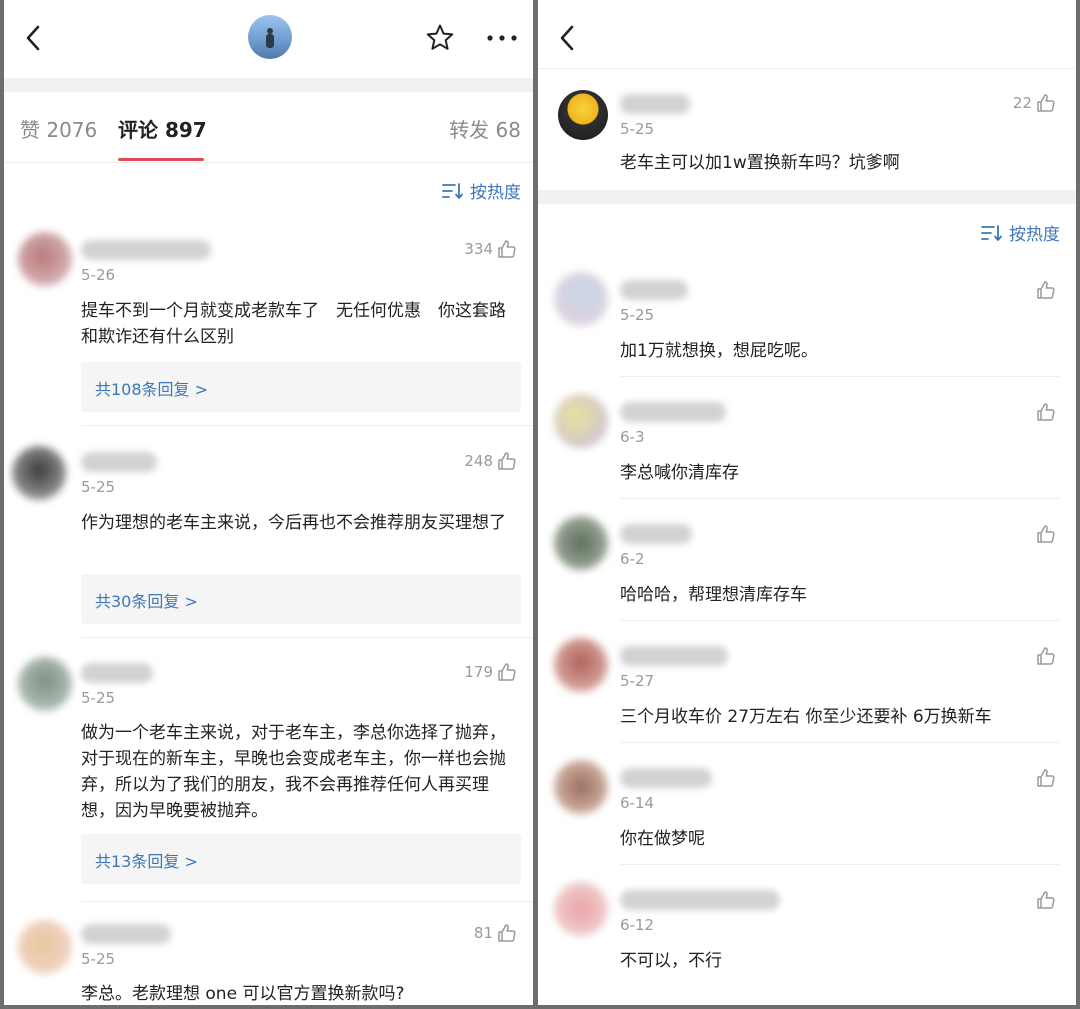 The width and height of the screenshot is (1080, 1009). I want to click on tab-likes: 赞 2076, so click(58, 128).